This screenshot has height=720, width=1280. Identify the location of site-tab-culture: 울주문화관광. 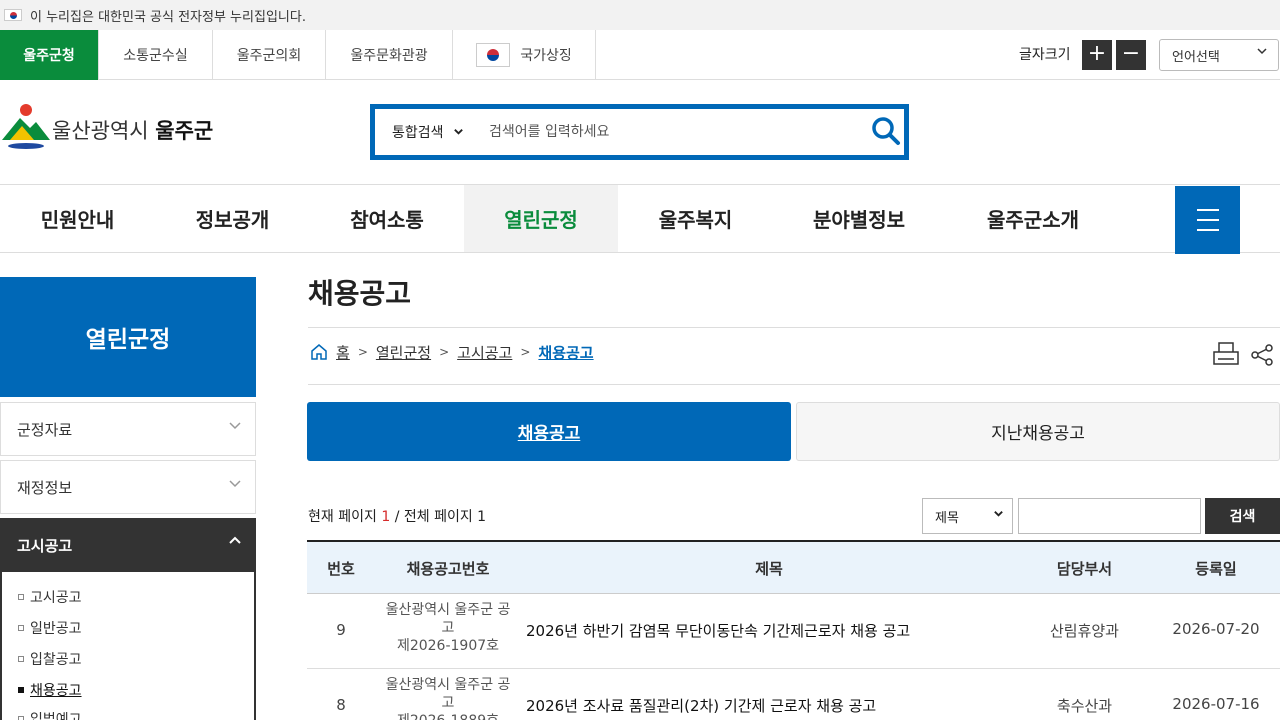
(389, 55).